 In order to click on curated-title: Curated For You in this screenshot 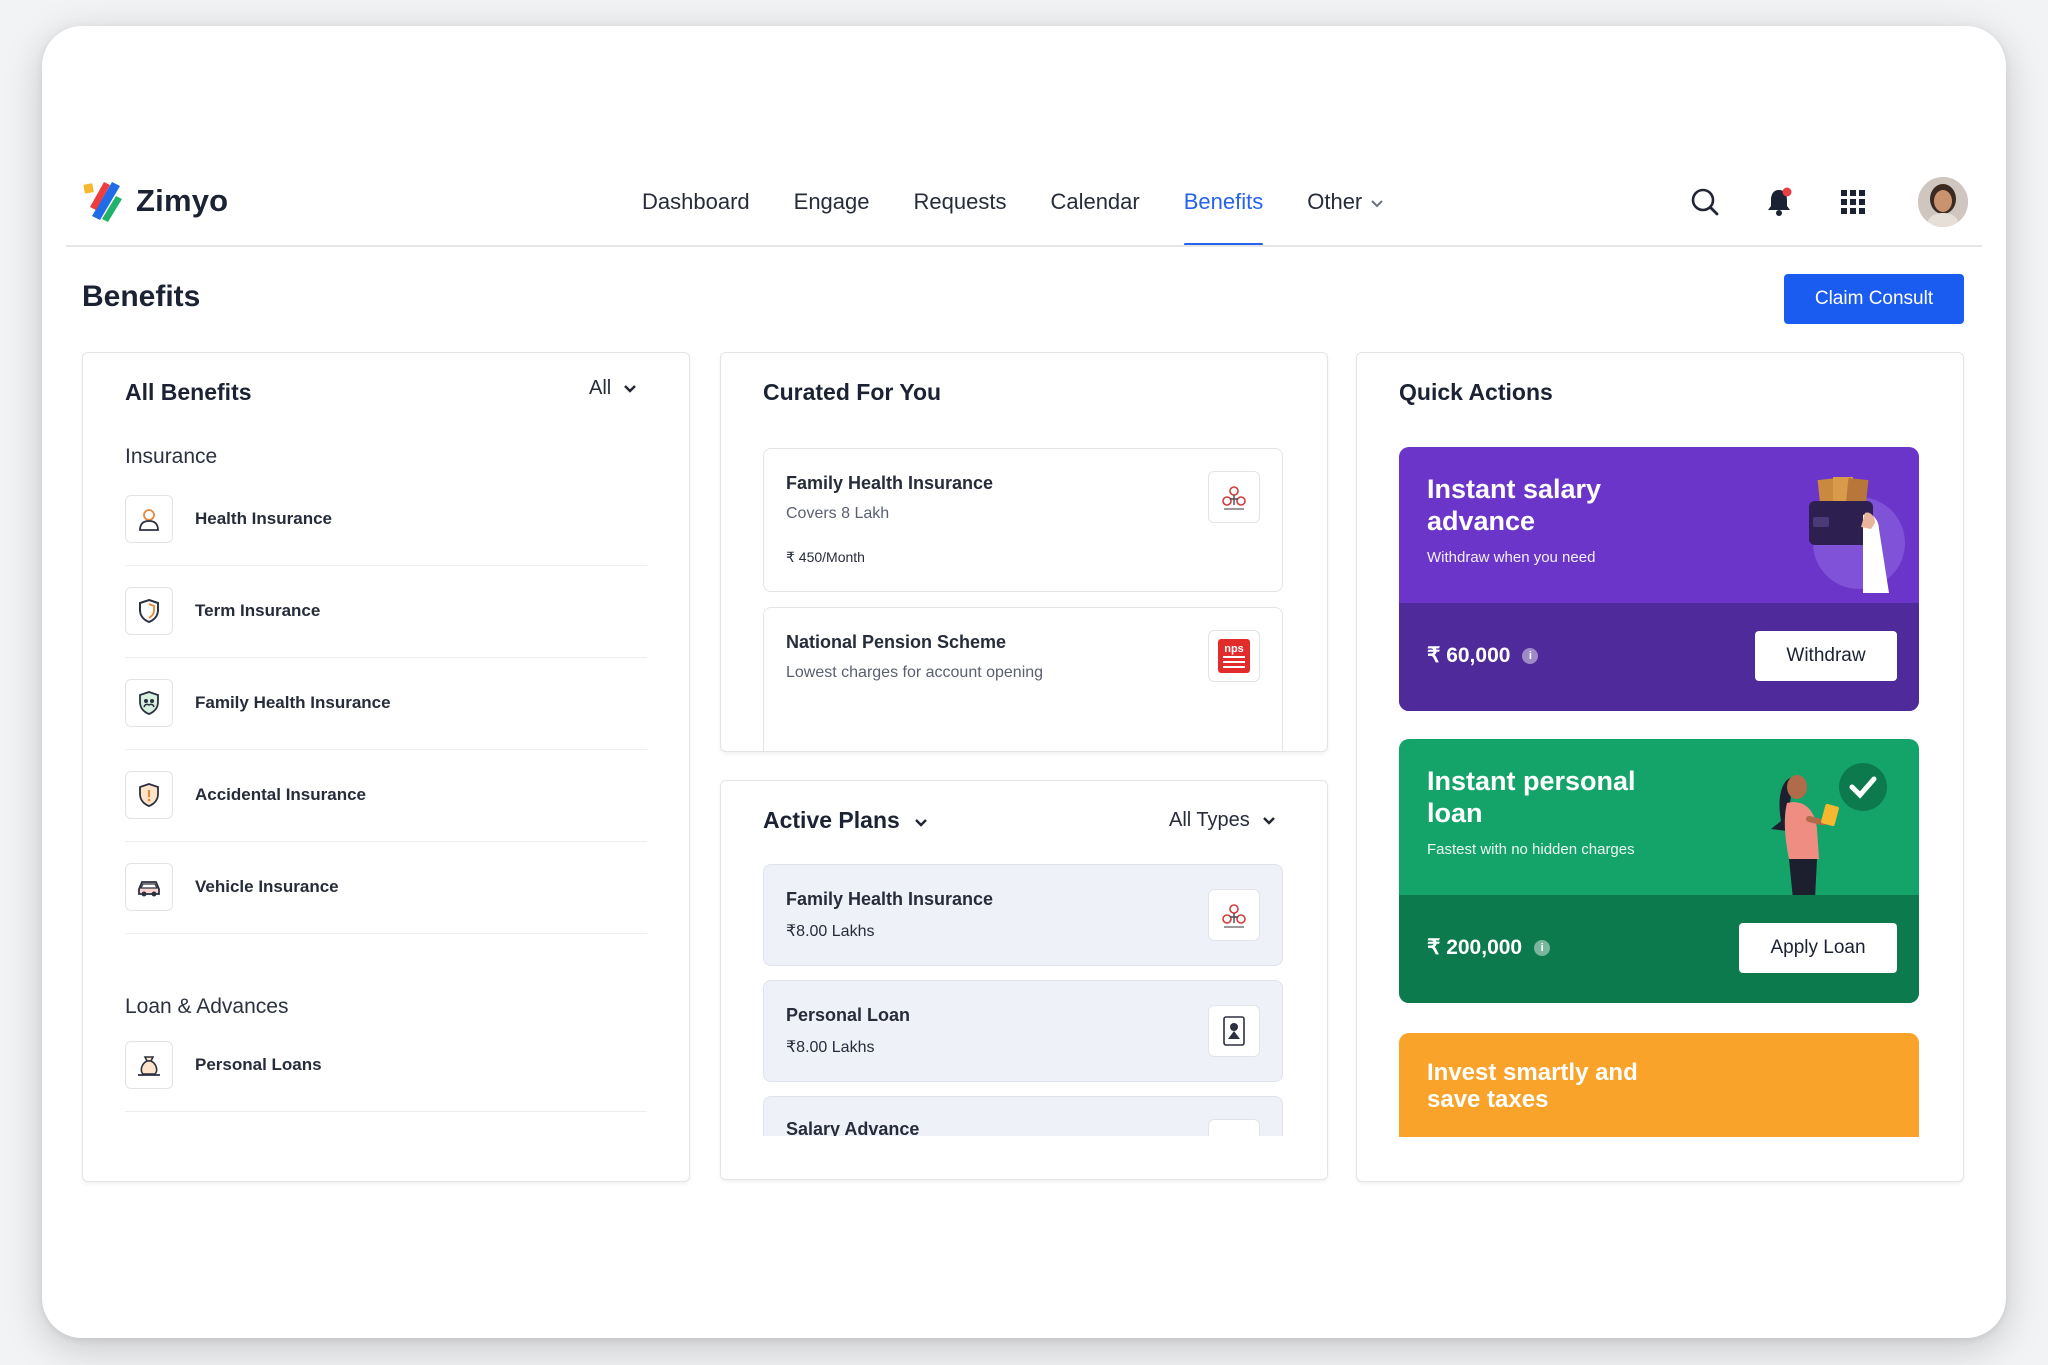, I will do `click(852, 392)`.